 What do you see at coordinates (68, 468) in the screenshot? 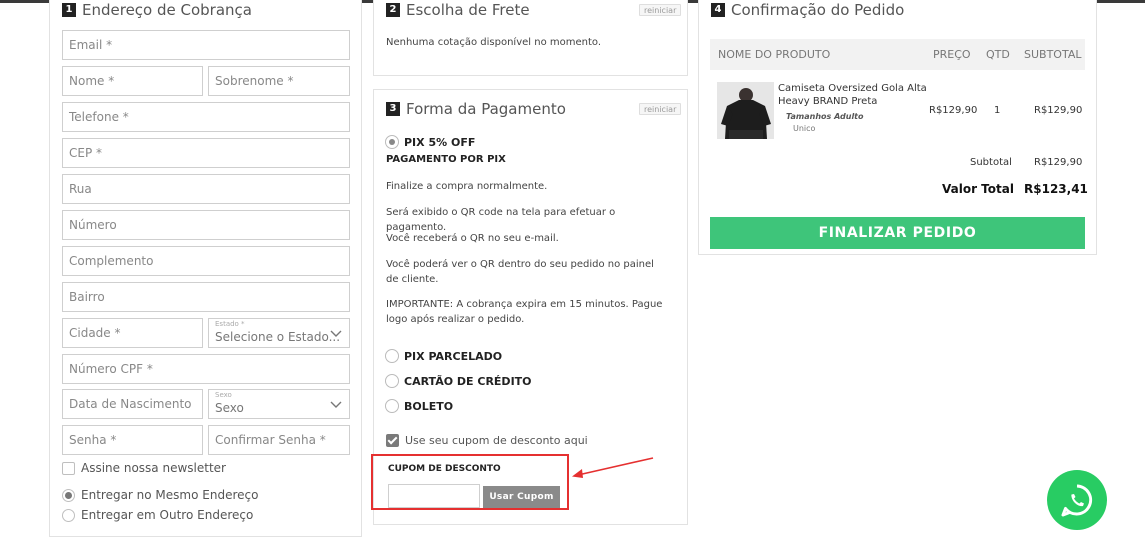
I see `checkbox-box` at bounding box center [68, 468].